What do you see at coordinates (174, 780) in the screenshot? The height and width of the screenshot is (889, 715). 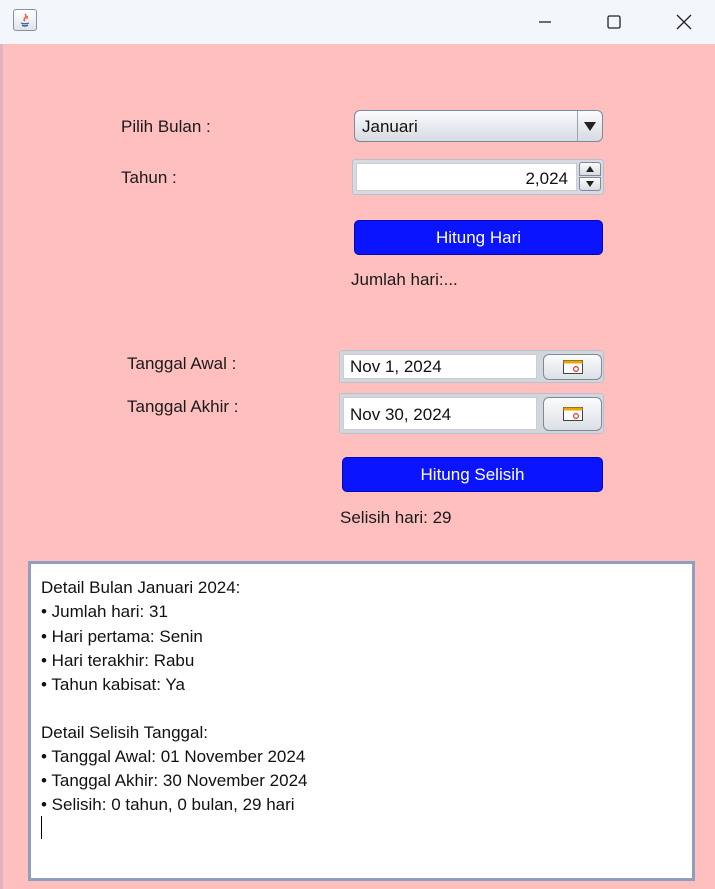 I see `output-line: • Tanggal Akhir: 30 November 2024` at bounding box center [174, 780].